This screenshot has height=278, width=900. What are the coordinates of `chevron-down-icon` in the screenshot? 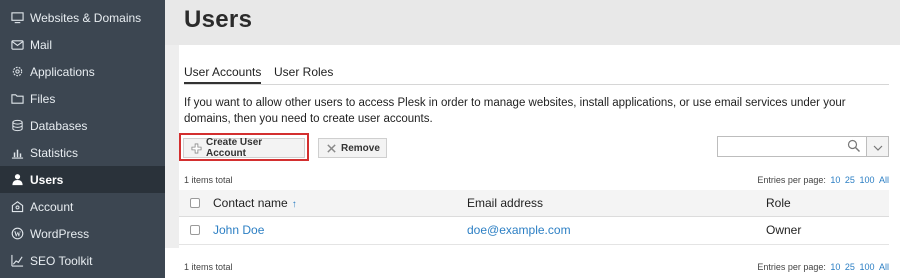 It's located at (878, 147).